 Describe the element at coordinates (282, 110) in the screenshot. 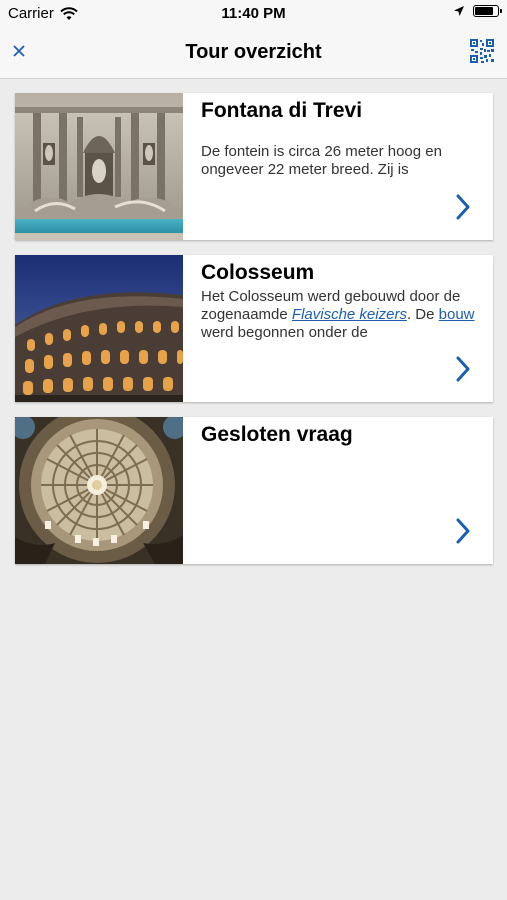

I see `tour-card-title: Fontana di Trevi` at that location.